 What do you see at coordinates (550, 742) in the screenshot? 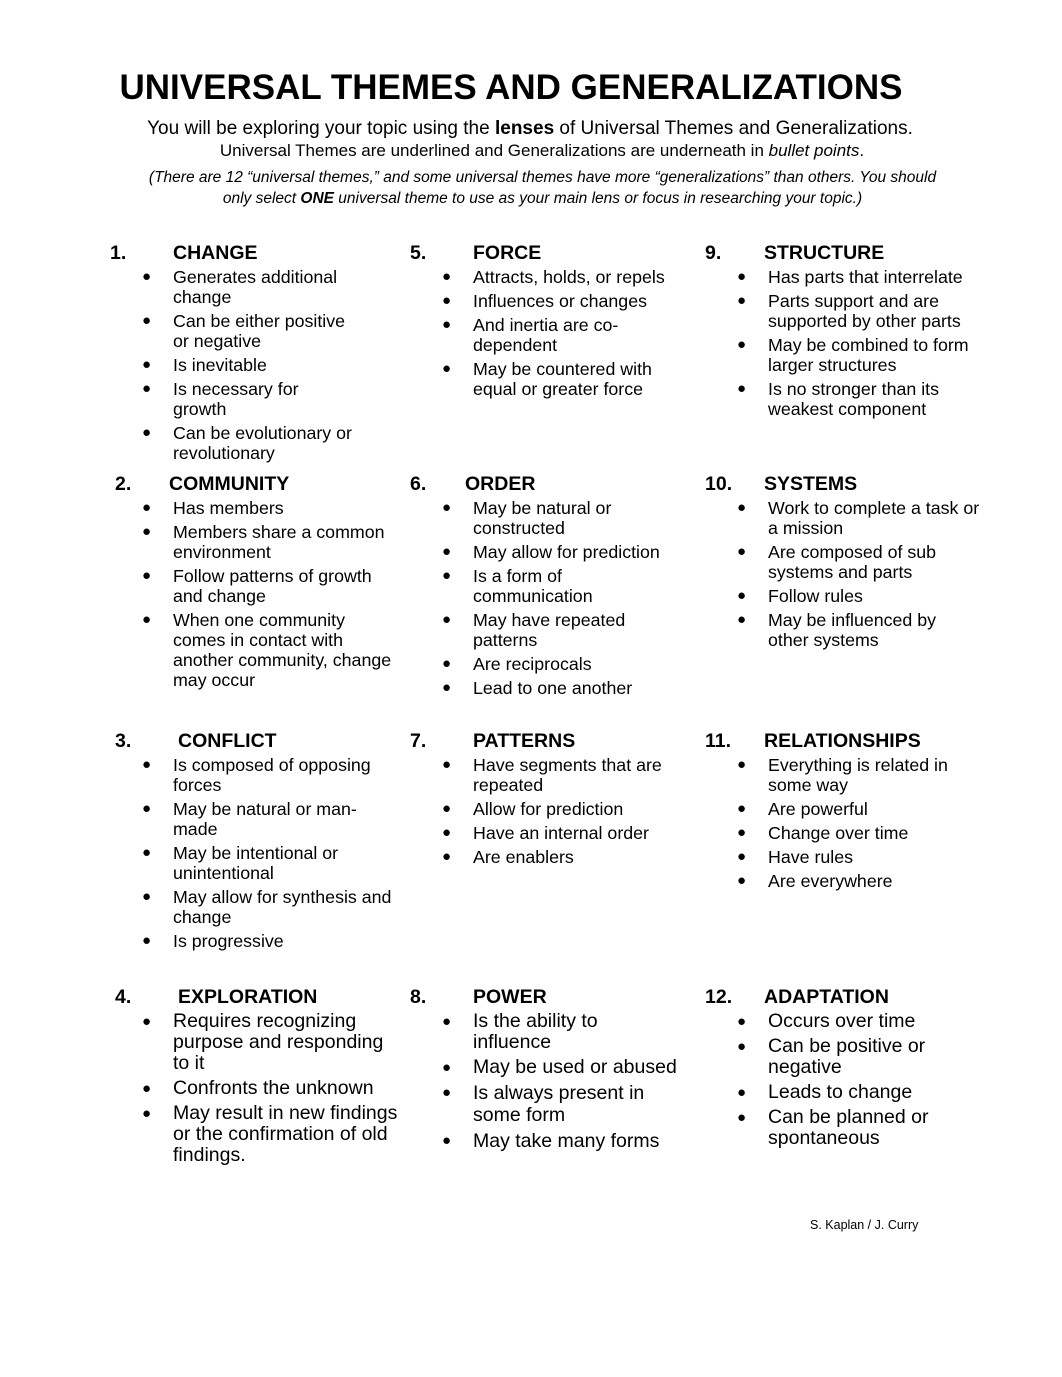
I see `theme-heading: 7. PATTERNS` at bounding box center [550, 742].